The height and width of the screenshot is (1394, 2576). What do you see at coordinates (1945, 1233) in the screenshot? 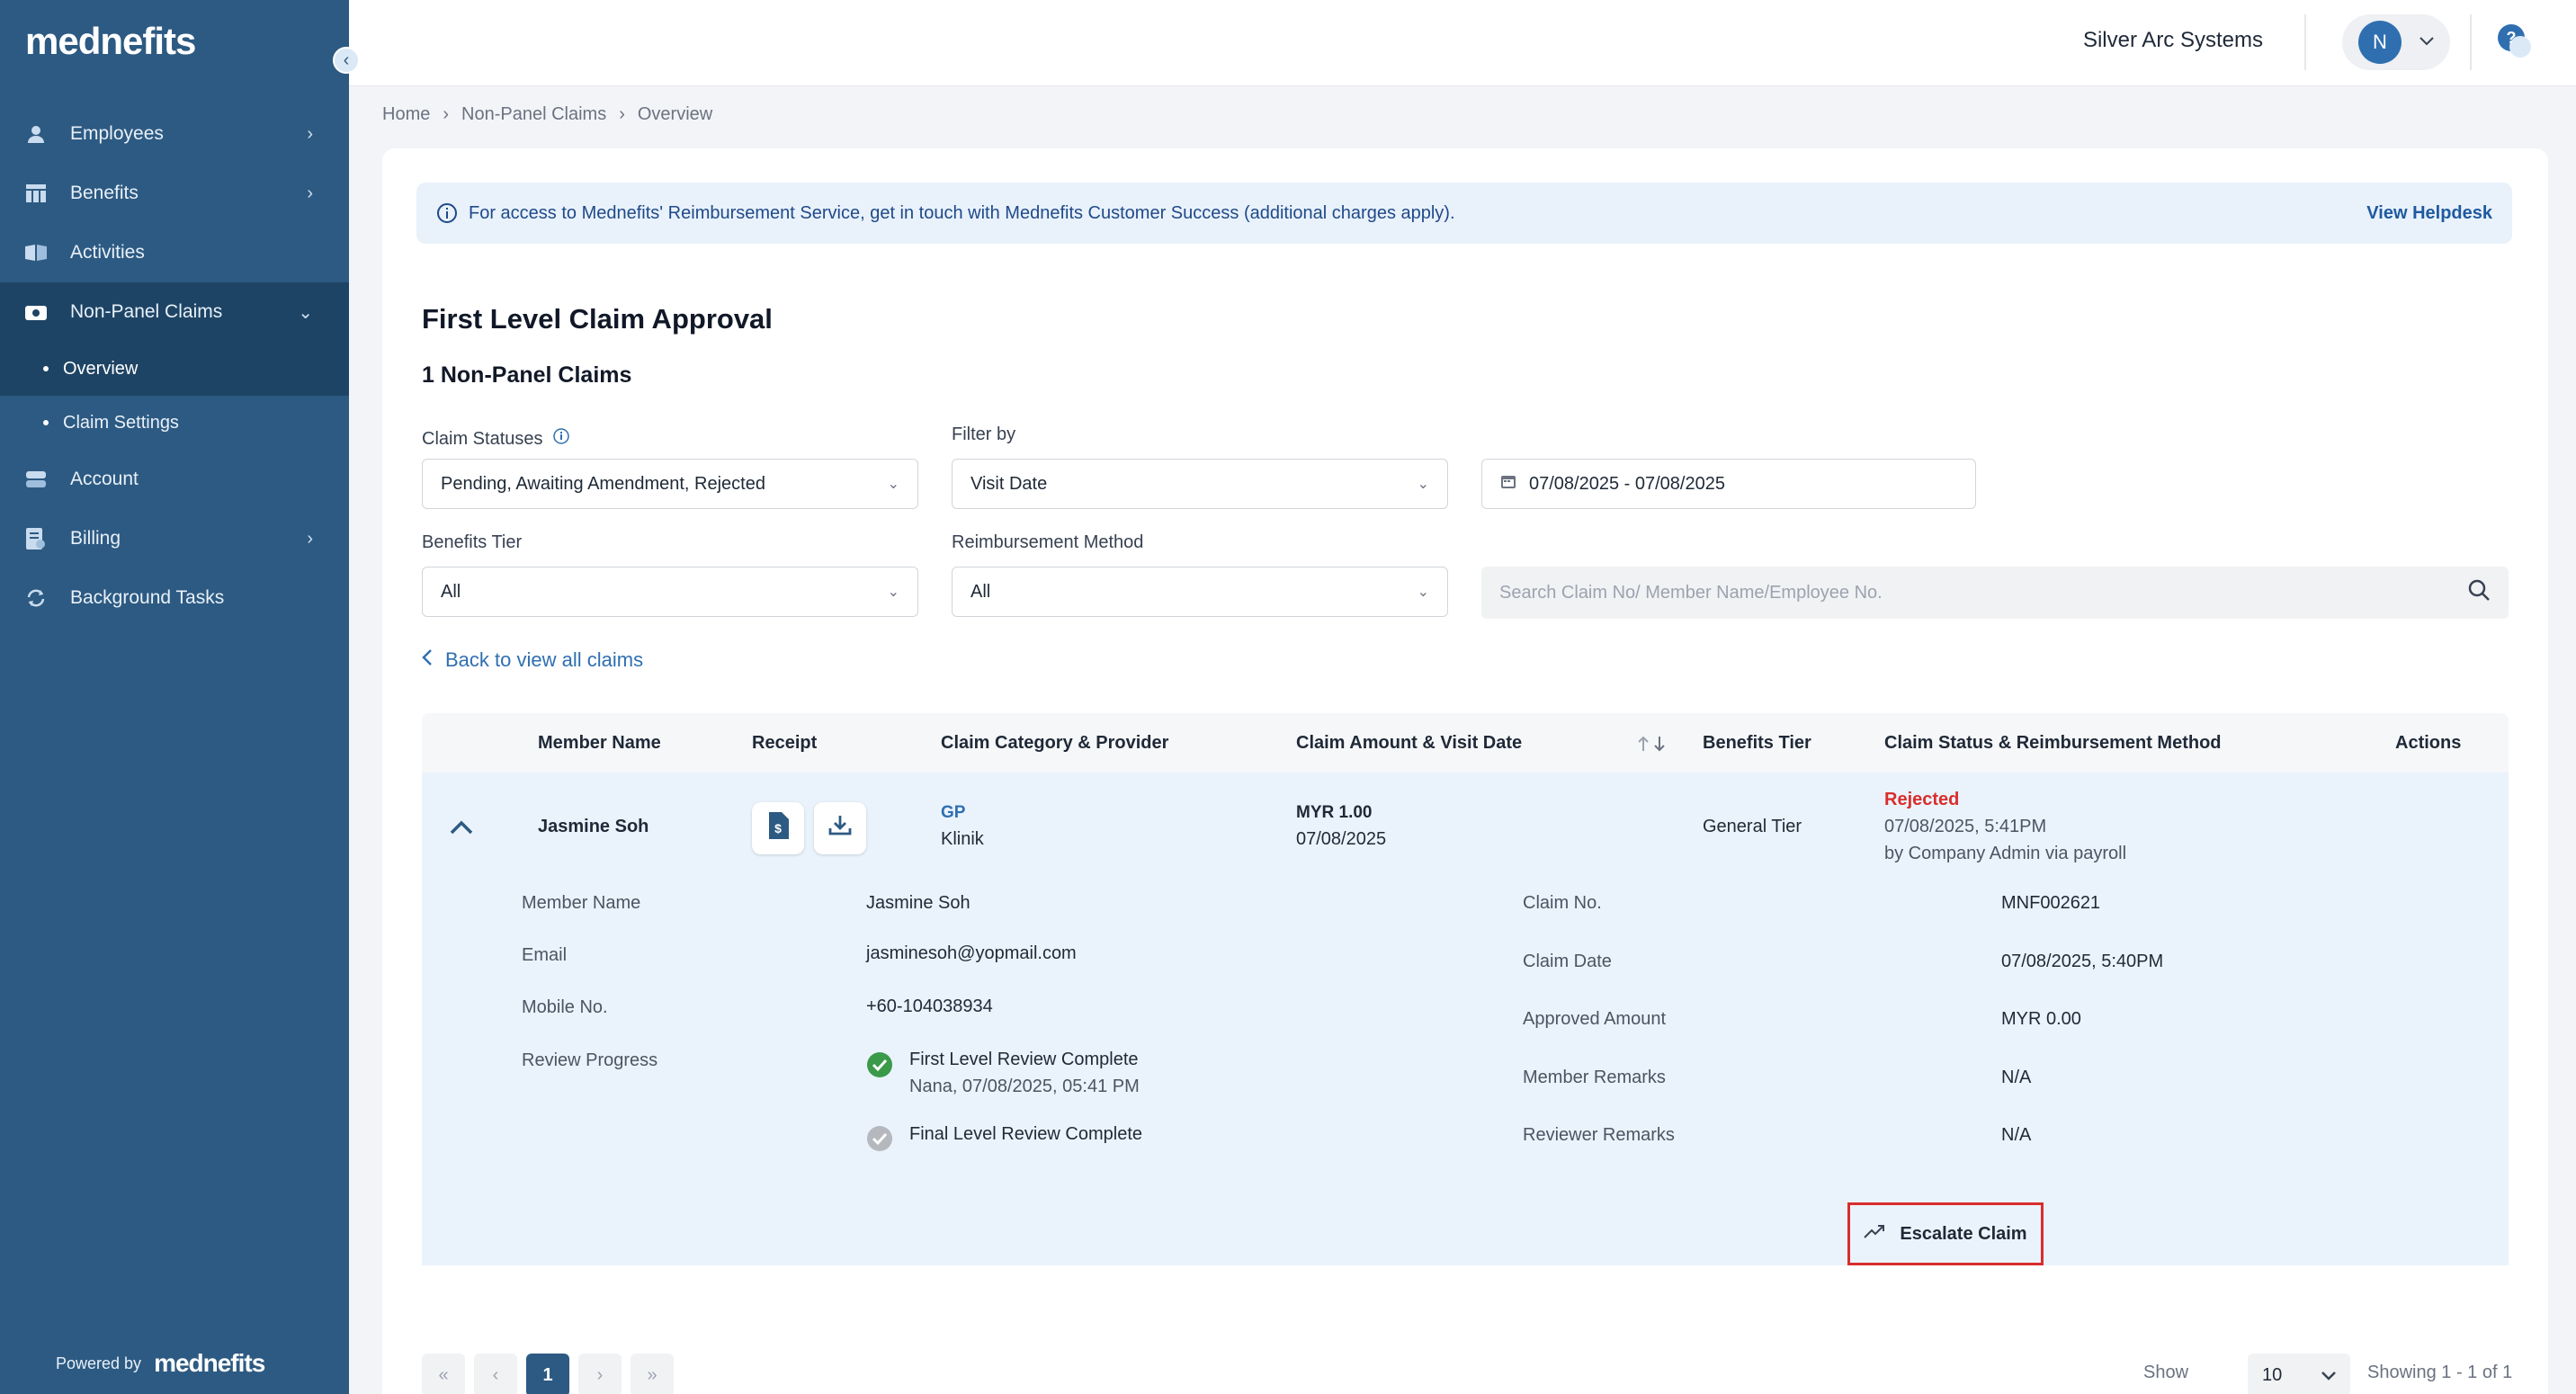
I see `escalate-claim-button: Escalate Claim` at bounding box center [1945, 1233].